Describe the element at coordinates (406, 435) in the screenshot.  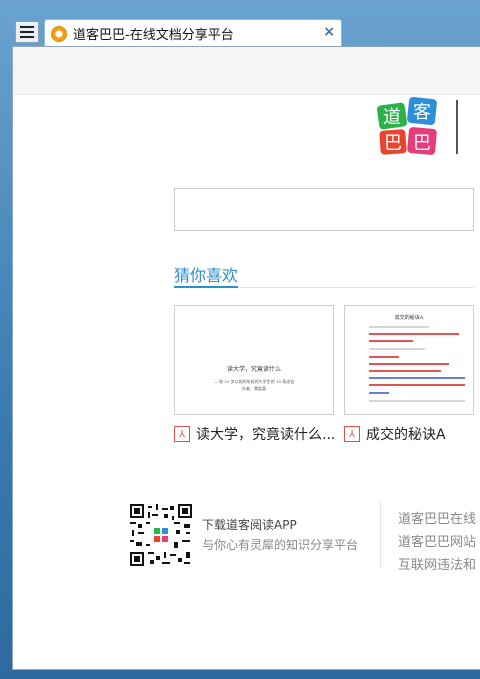
I see `doc-title: 成交的秘诀A` at that location.